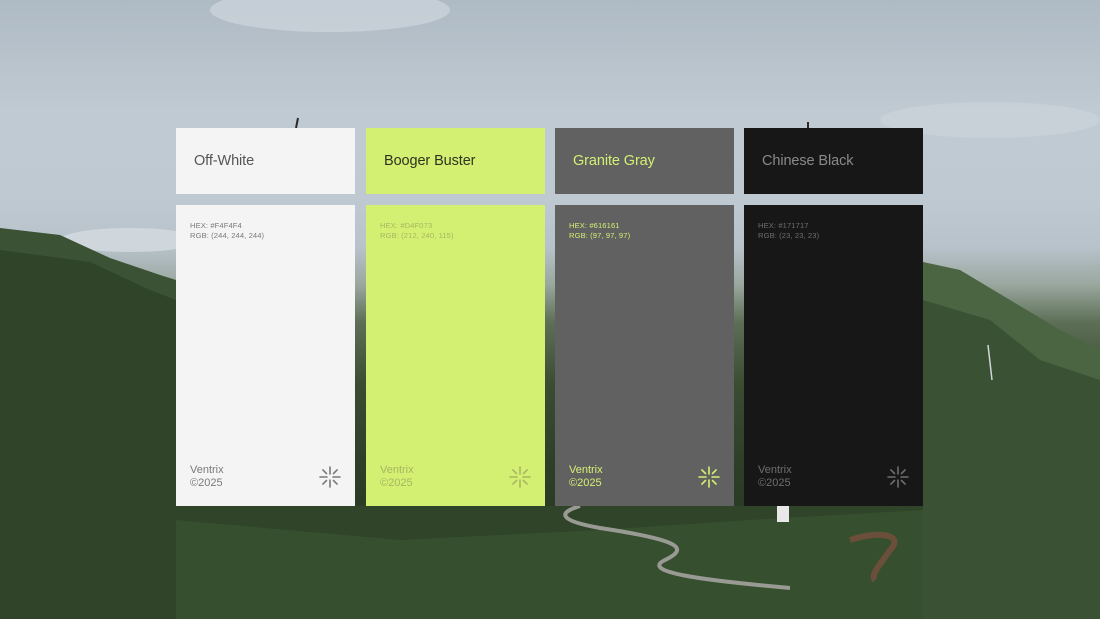  I want to click on rgb-value: RGB: (244, 244, 244), so click(227, 235).